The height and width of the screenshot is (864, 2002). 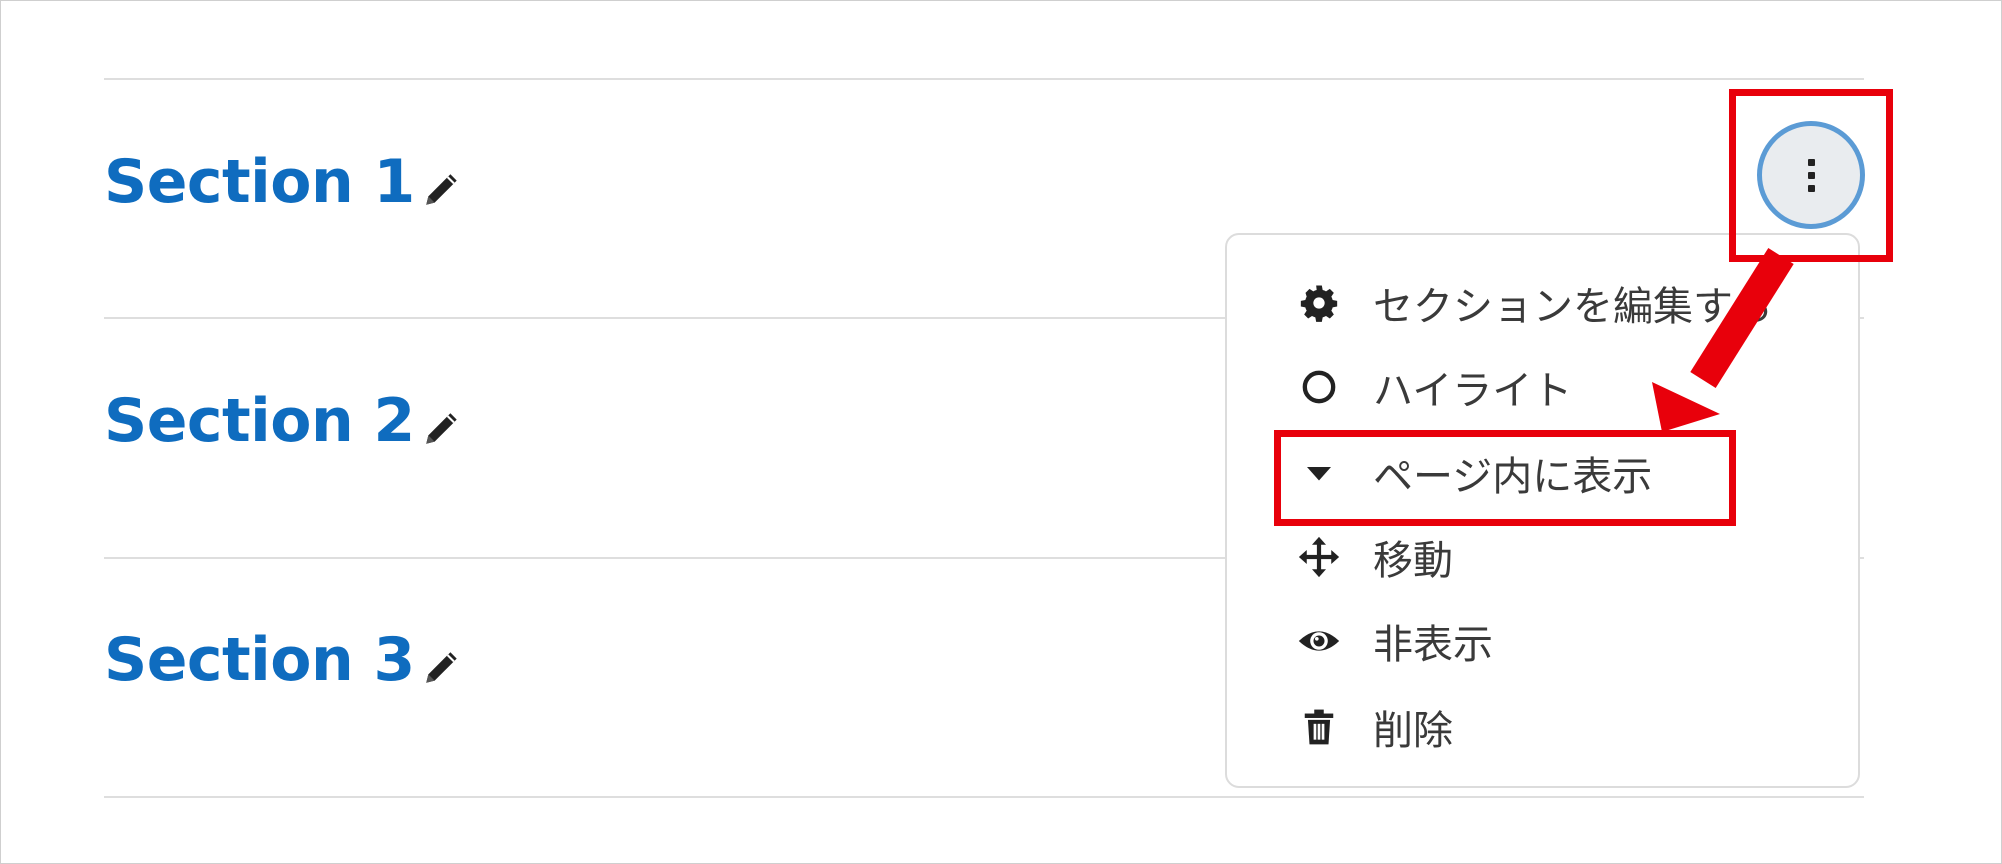 What do you see at coordinates (1723, 340) in the screenshot?
I see `annotation-arrow` at bounding box center [1723, 340].